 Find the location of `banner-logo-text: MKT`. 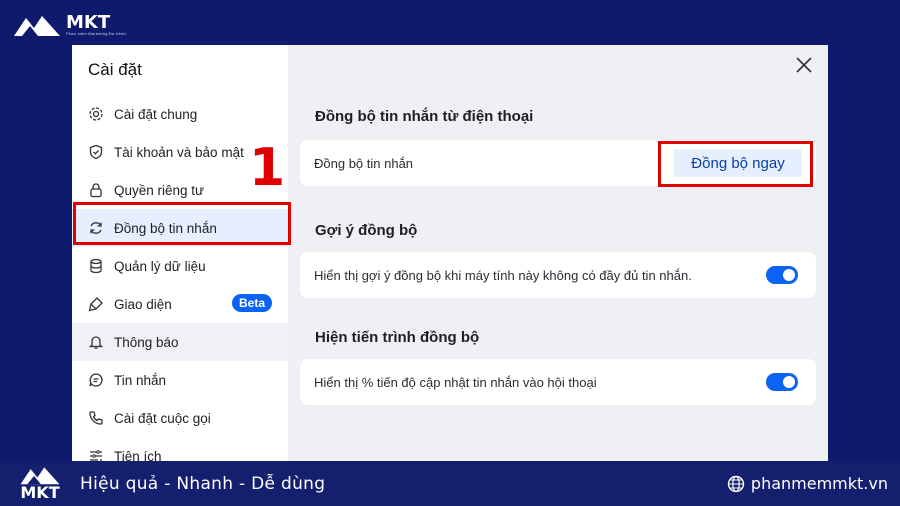

banner-logo-text: MKT is located at coordinates (40, 492).